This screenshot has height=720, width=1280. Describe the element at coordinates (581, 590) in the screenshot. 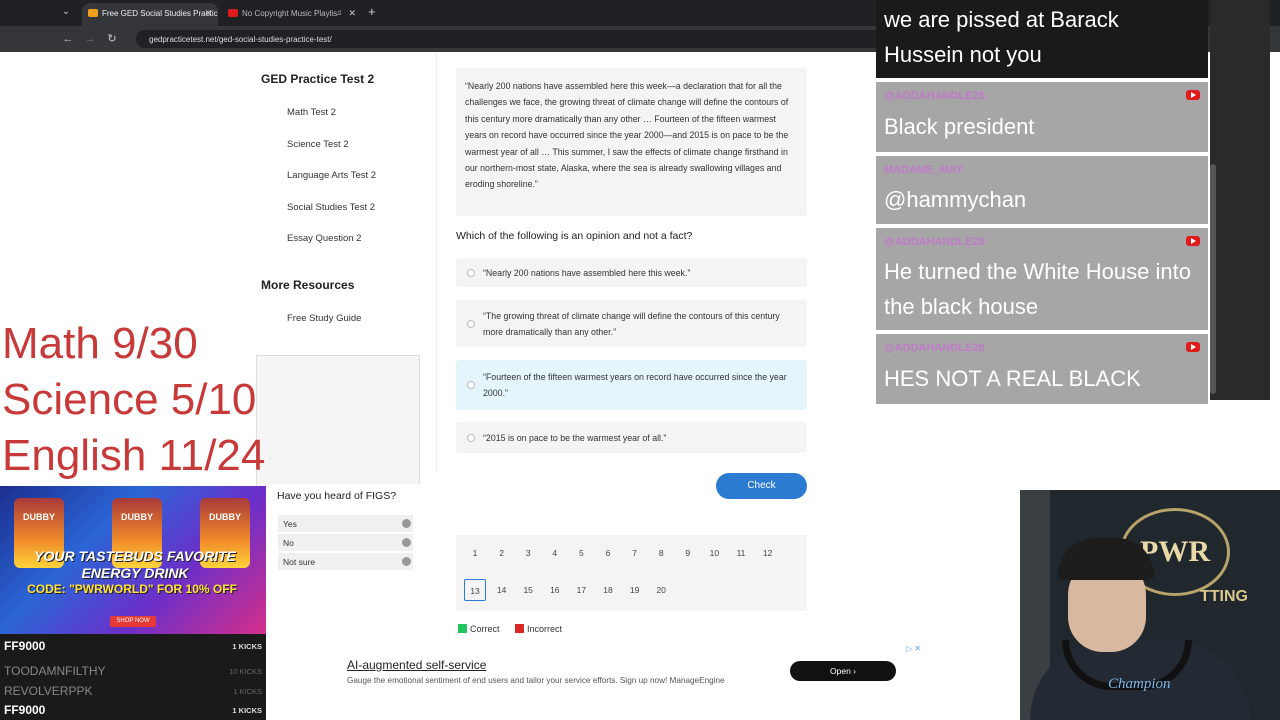

I see `page-number-button: 17` at that location.